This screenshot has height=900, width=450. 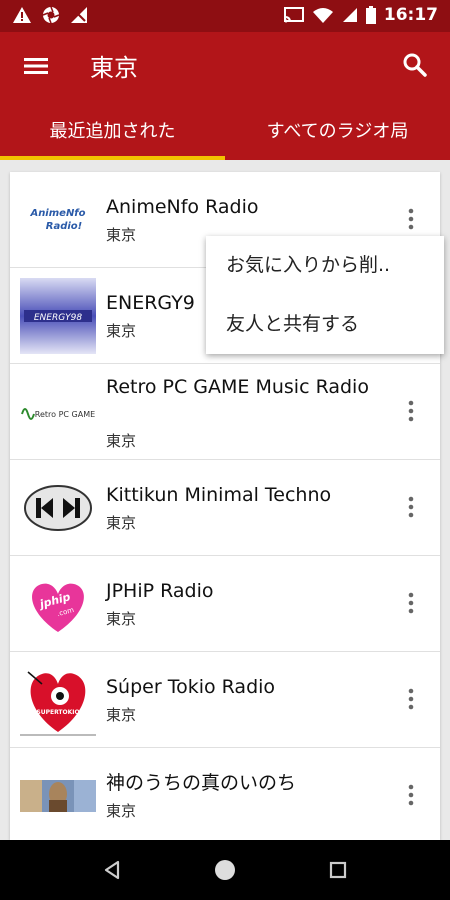 I want to click on recents-icon, so click(x=338, y=870).